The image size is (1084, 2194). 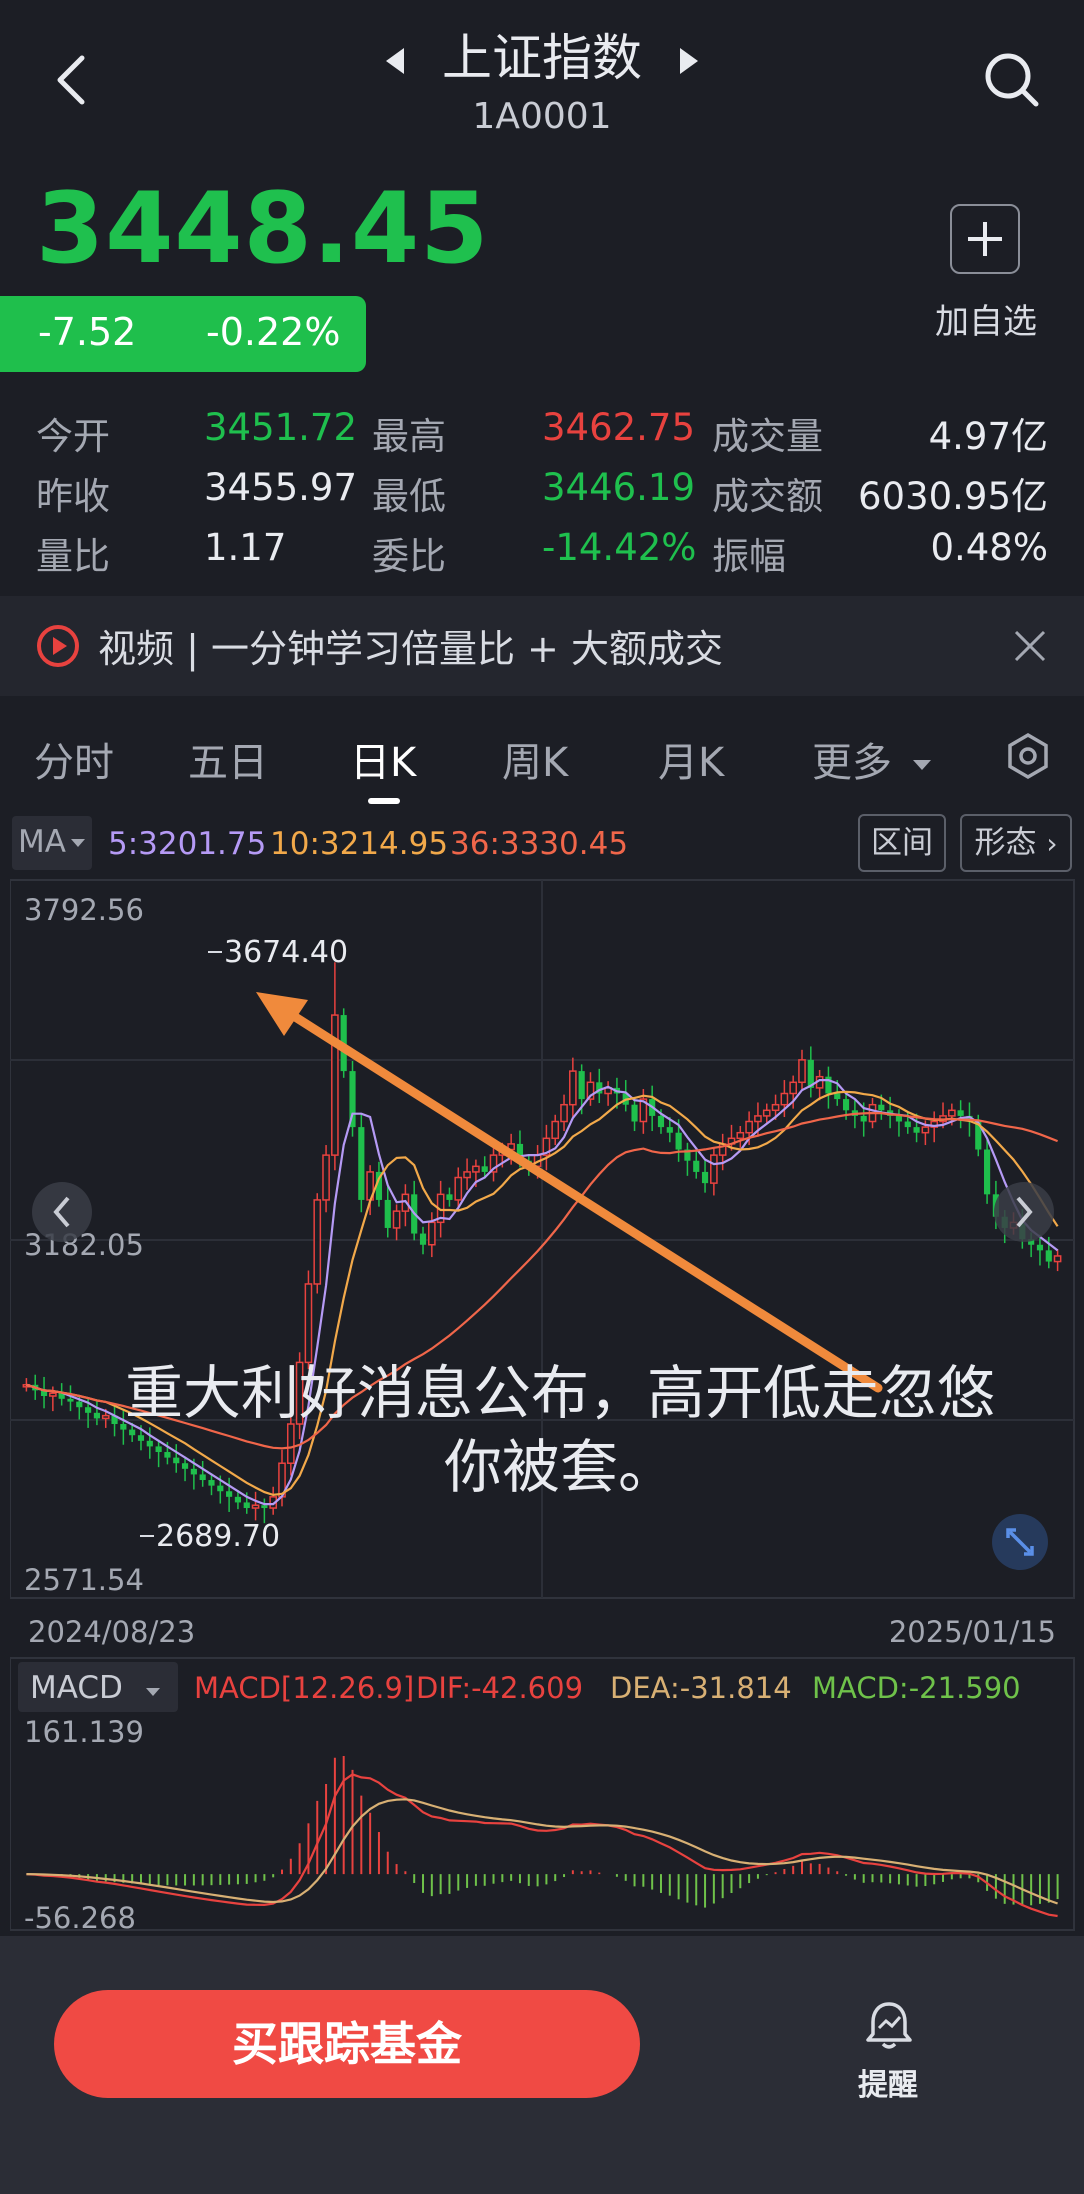 What do you see at coordinates (84, 910) in the screenshot?
I see `kline-y-top: 3792.56` at bounding box center [84, 910].